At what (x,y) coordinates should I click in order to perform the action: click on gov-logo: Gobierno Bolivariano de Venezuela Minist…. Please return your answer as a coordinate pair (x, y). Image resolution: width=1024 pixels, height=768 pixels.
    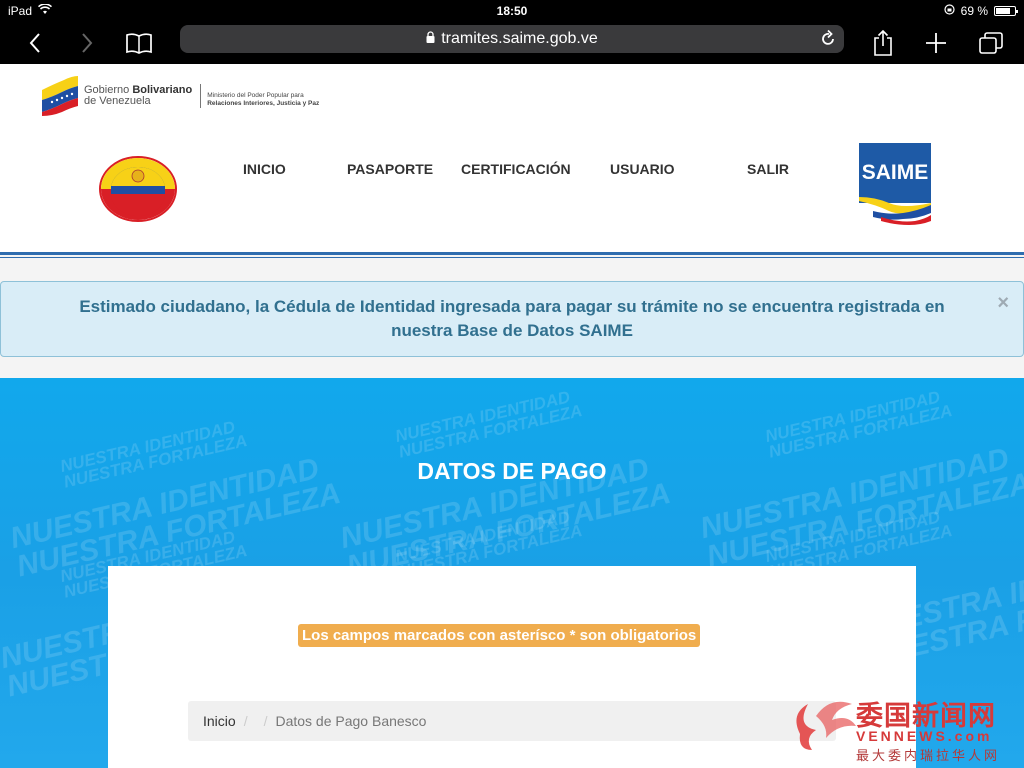
    Looking at the image, I should click on (180, 96).